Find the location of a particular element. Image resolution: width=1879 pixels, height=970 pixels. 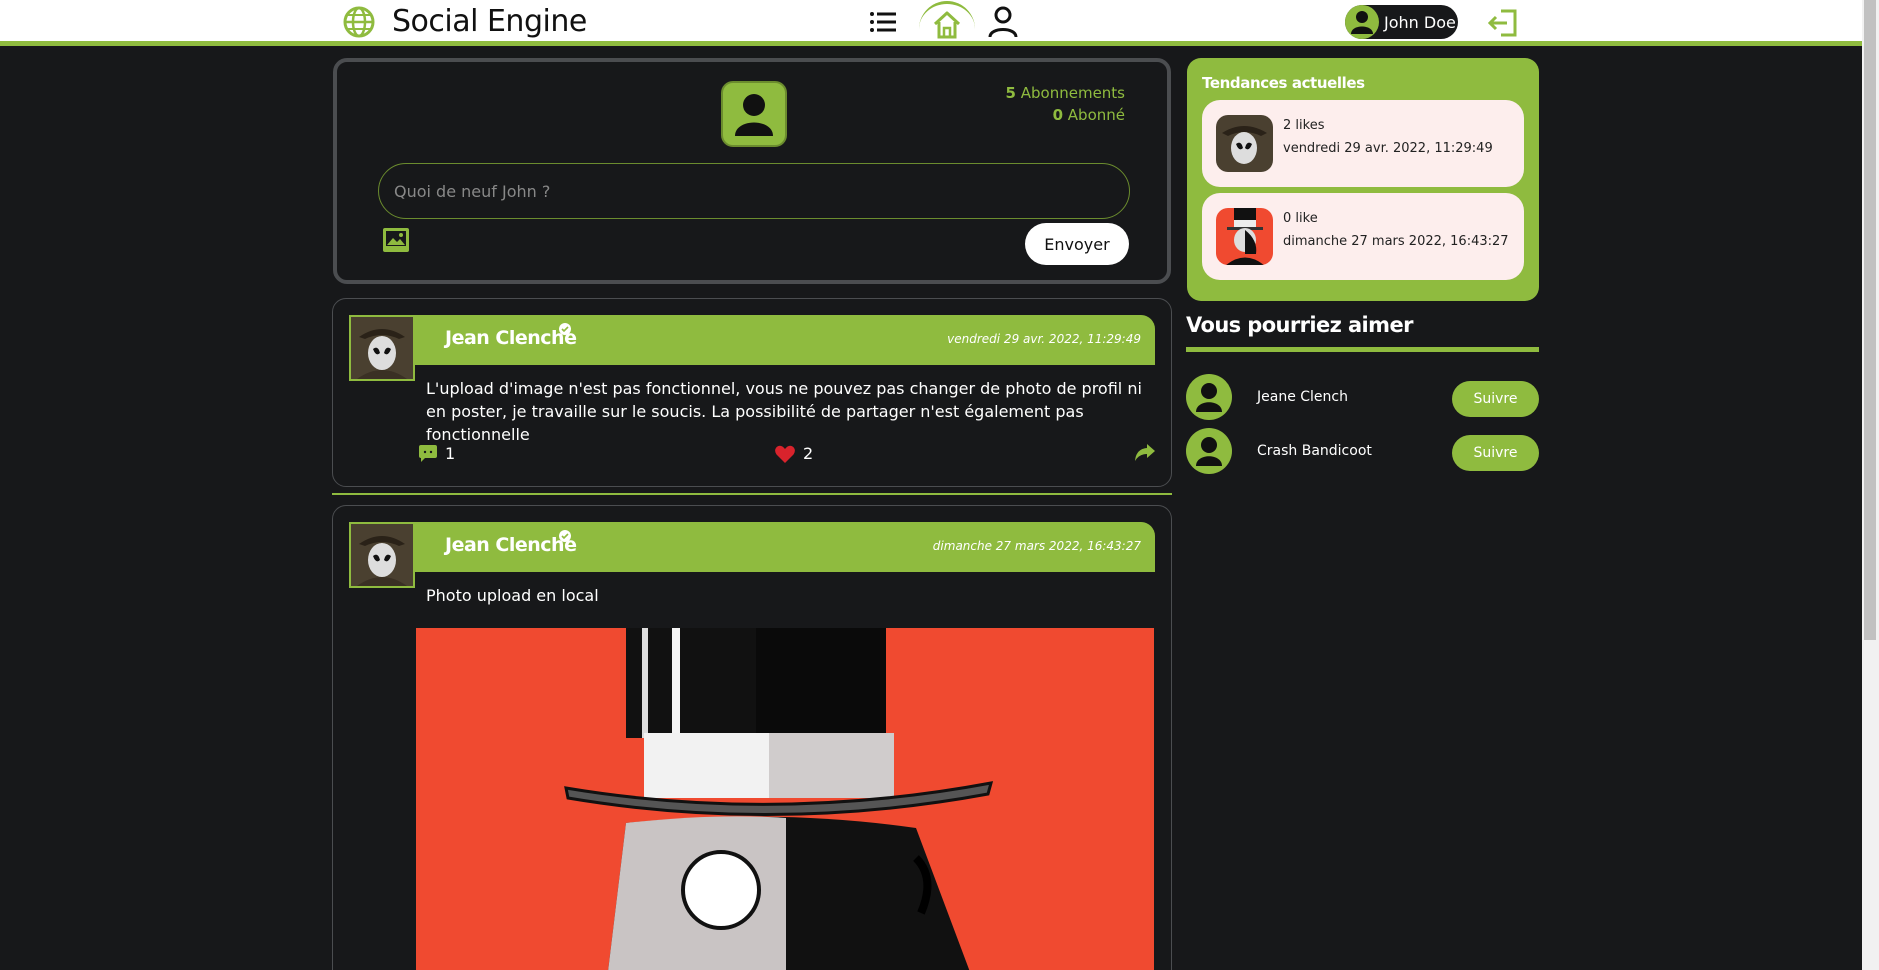

suggestion-name: Crash Bandicoot is located at coordinates (1314, 451).